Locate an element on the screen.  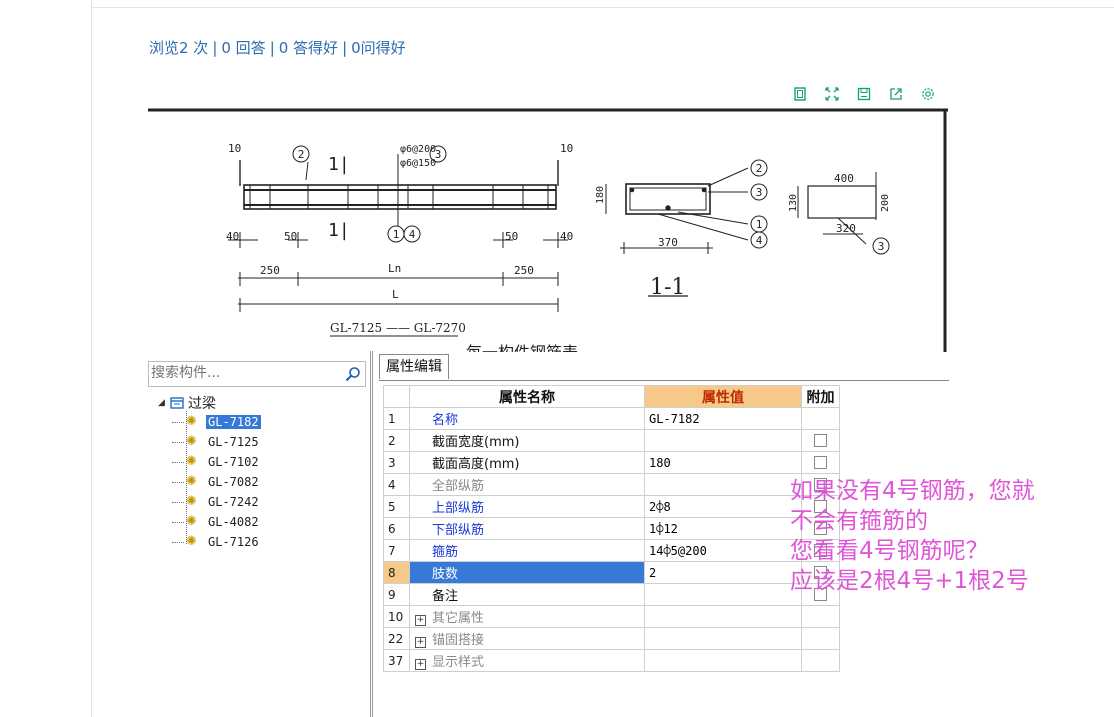
extra-cell is located at coordinates (820, 440).